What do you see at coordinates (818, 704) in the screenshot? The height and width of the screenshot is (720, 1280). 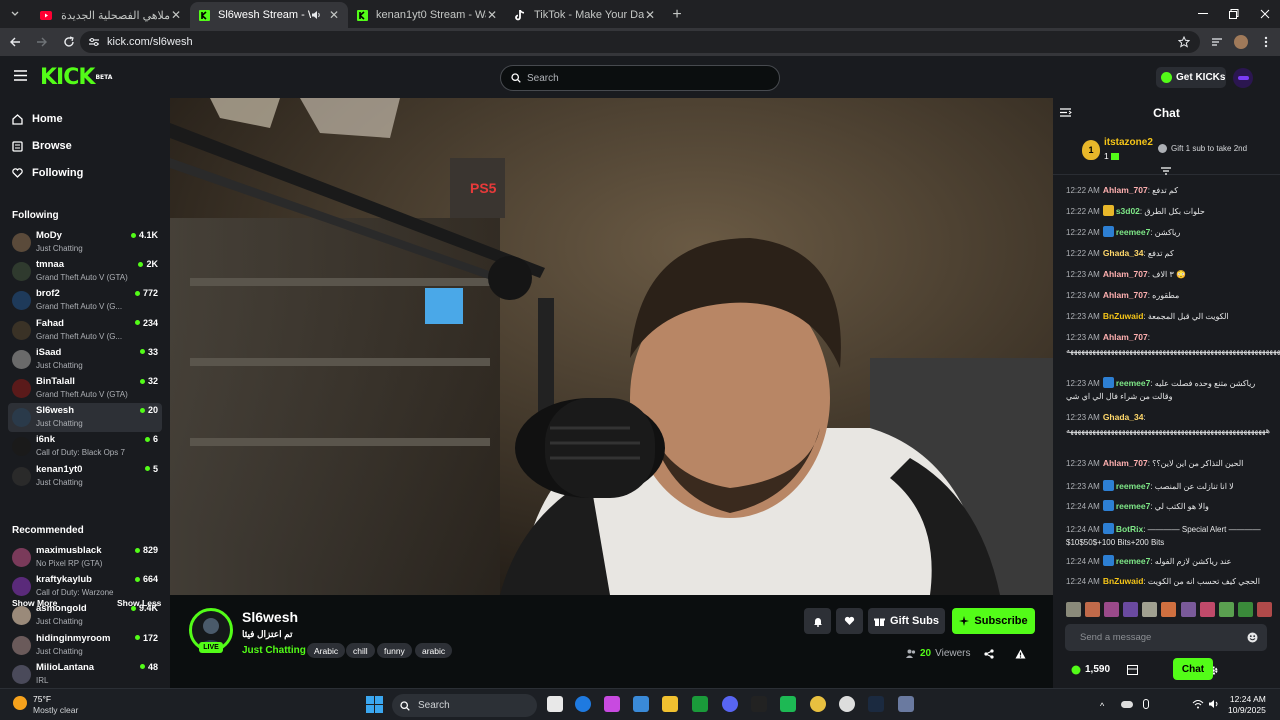 I see `chrome-icon` at bounding box center [818, 704].